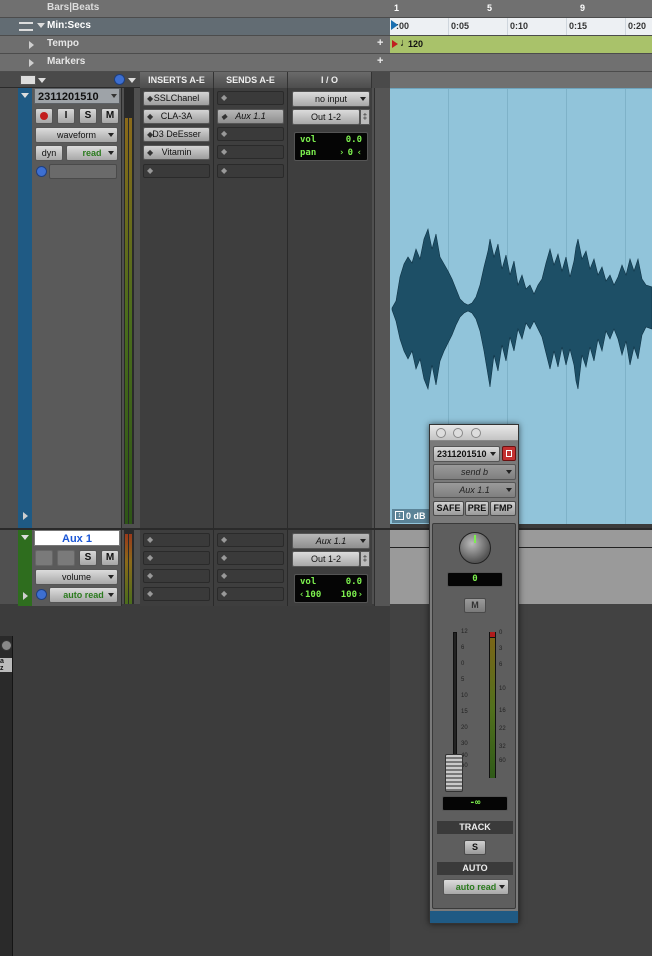  Describe the element at coordinates (66, 558) in the screenshot. I see `input-monitor-button-disabled` at that location.